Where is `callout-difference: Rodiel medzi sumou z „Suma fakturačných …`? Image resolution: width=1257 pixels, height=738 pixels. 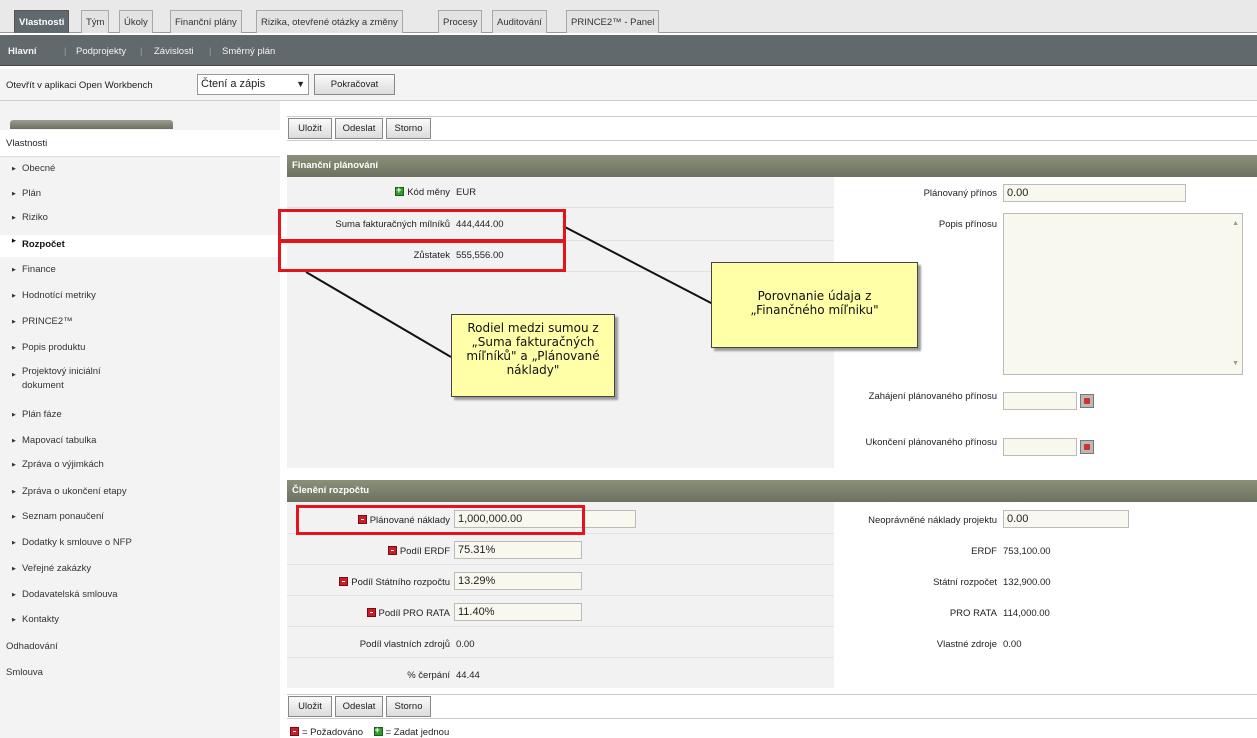
callout-difference: Rodiel medzi sumou z „Suma fakturačných … is located at coordinates (533, 355).